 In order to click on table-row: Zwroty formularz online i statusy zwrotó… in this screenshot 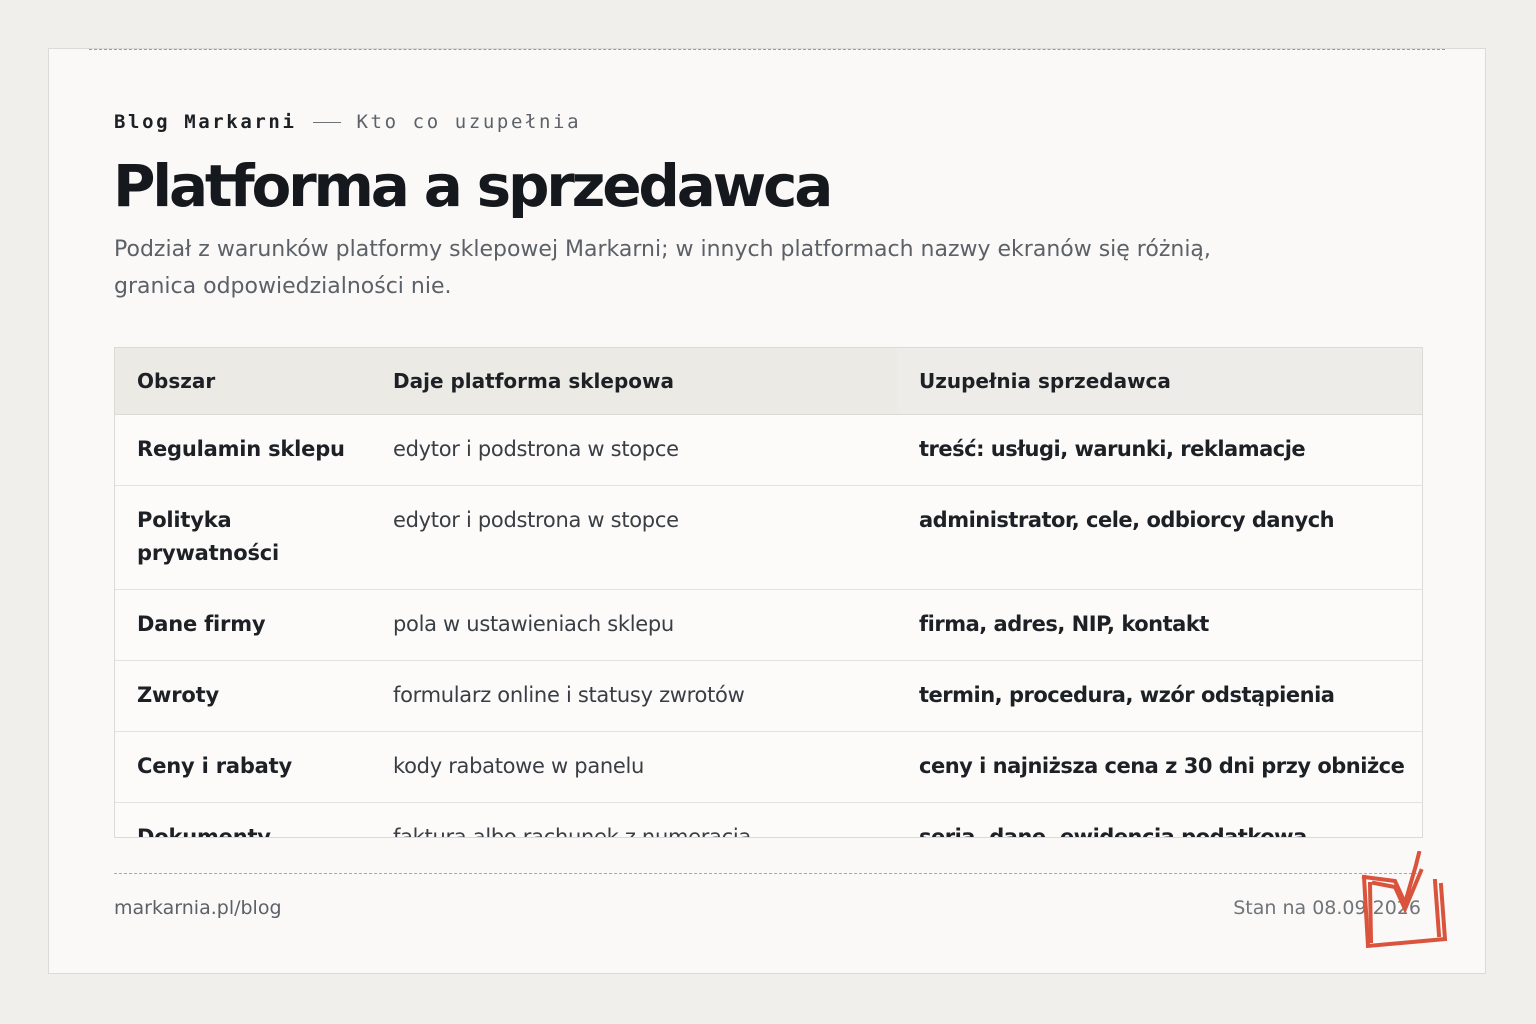, I will do `click(768, 696)`.